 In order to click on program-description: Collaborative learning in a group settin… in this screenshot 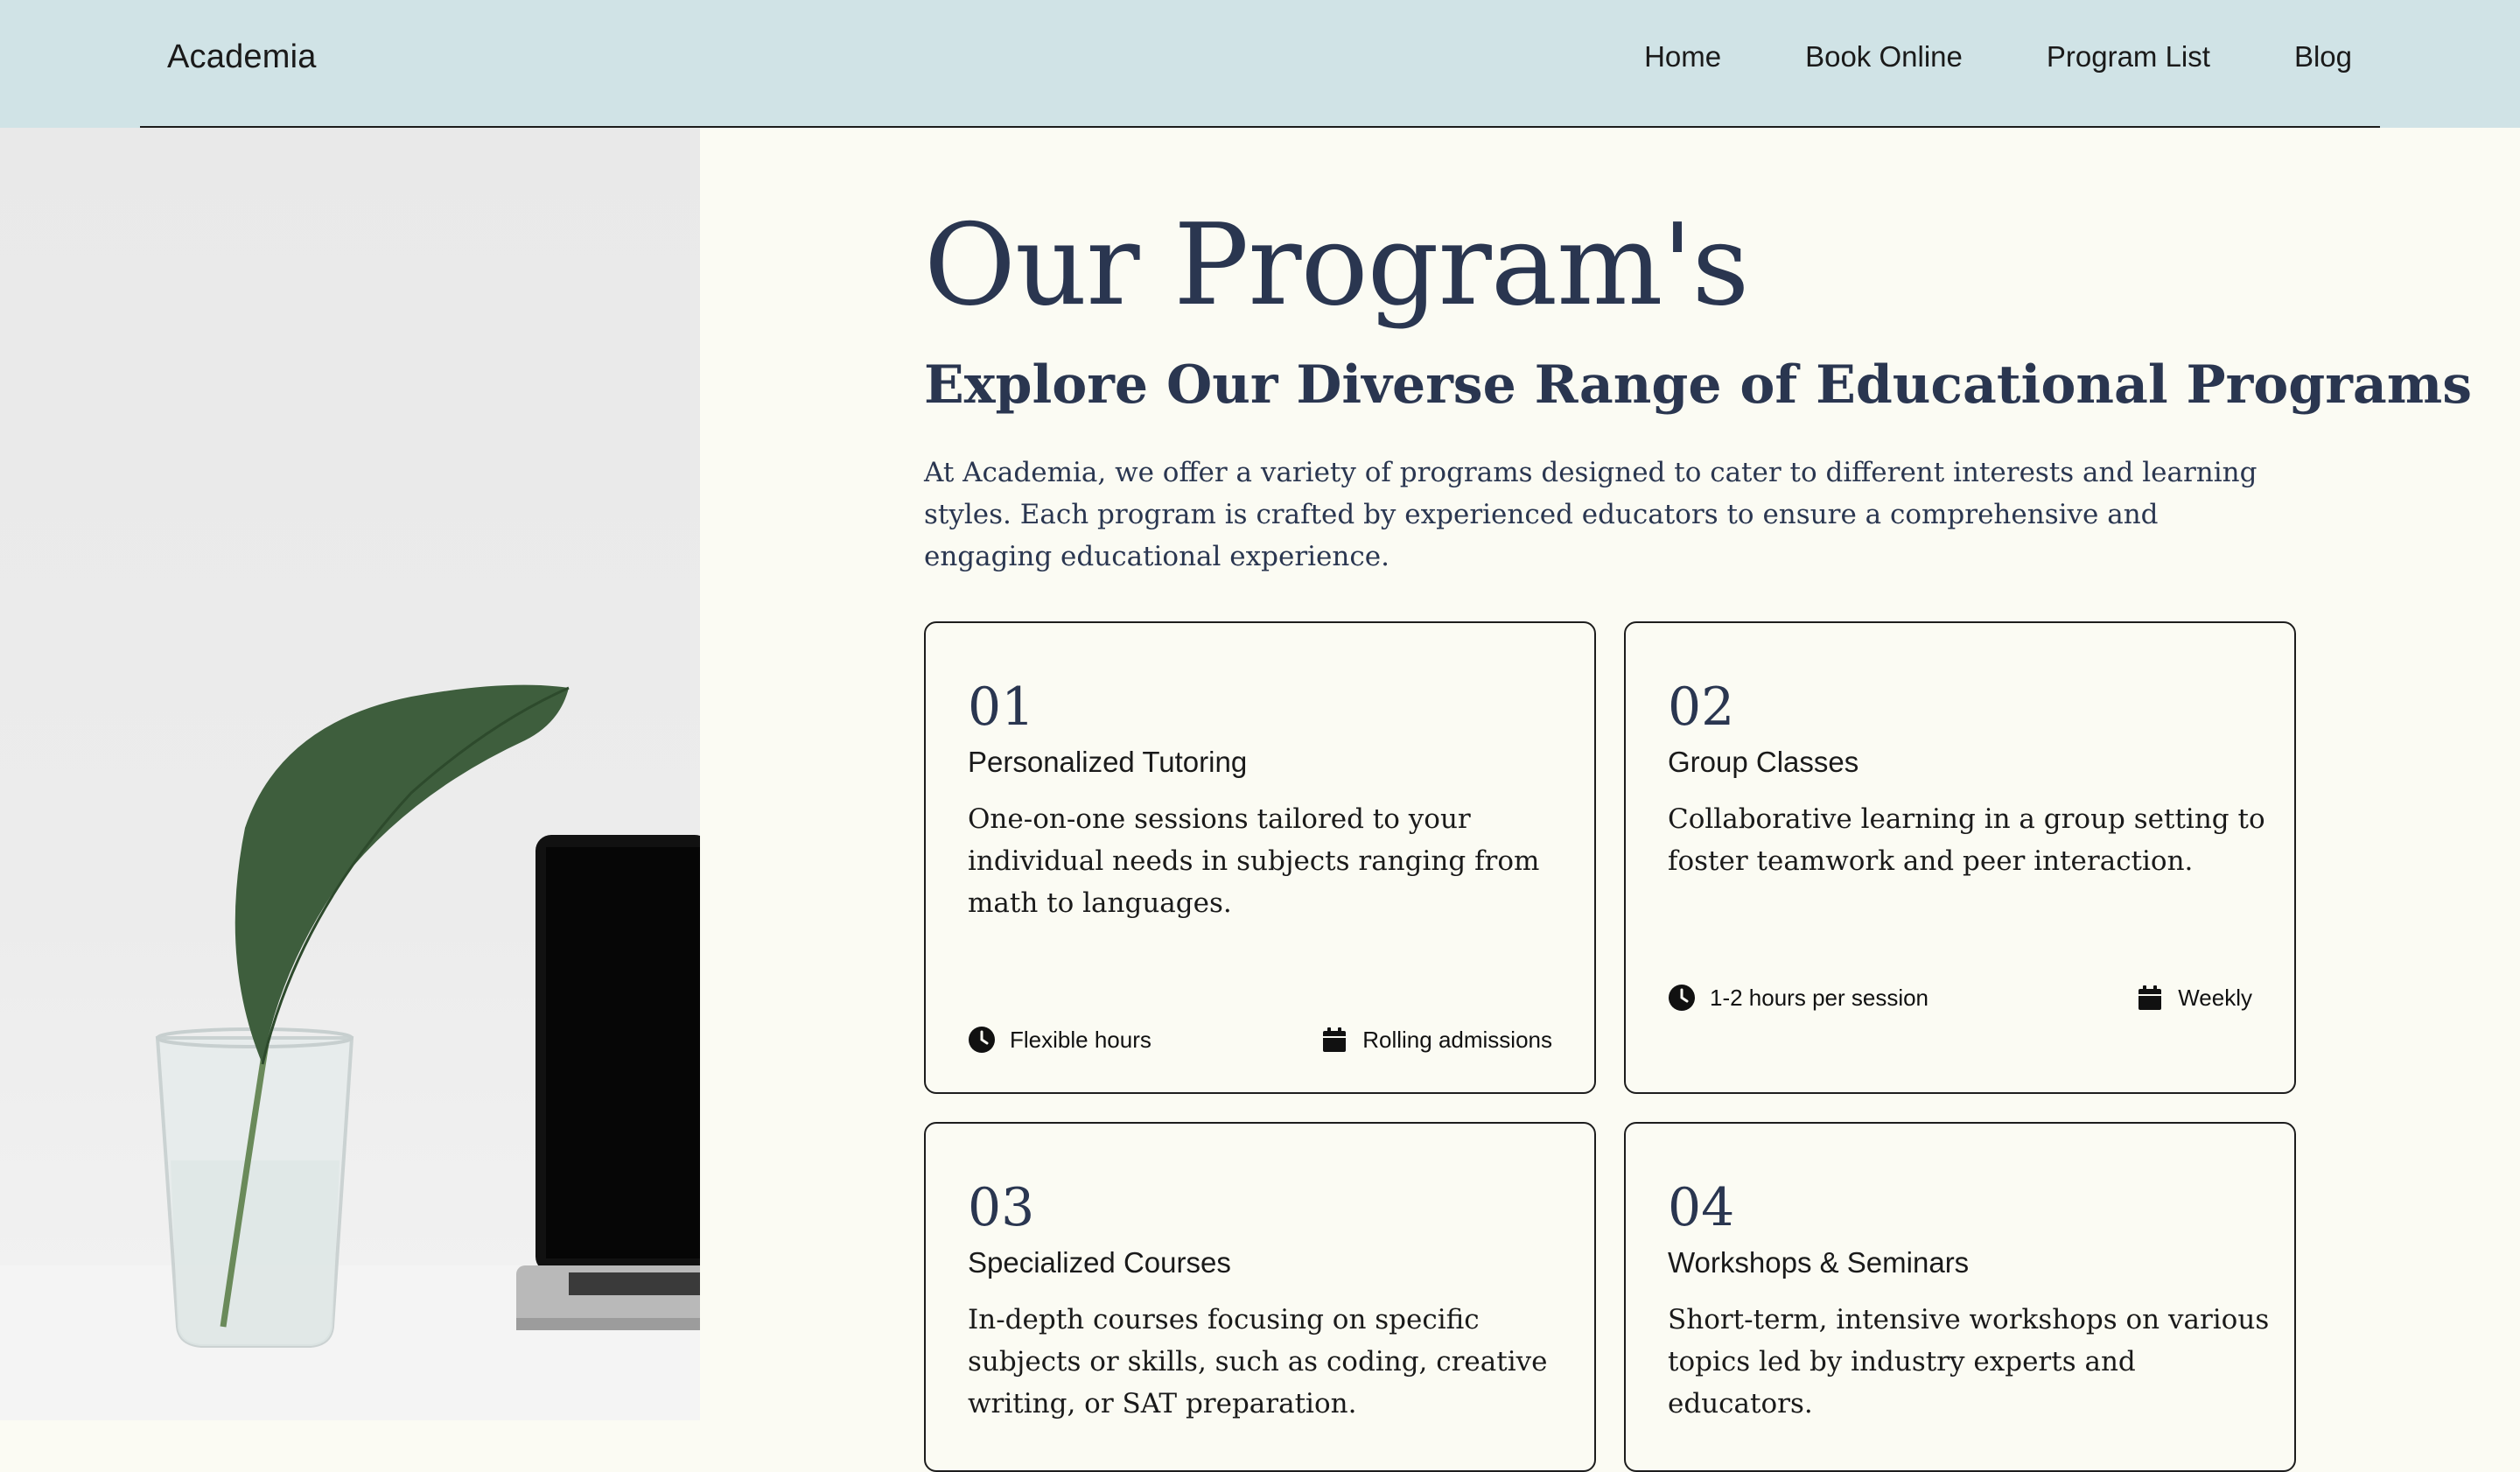, I will do `click(1966, 840)`.